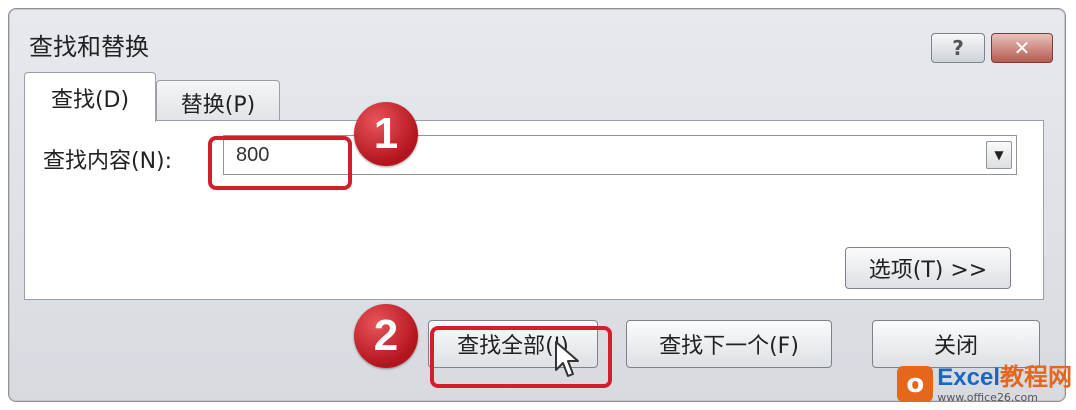  I want to click on find-what-combobox: ▼, so click(620, 155).